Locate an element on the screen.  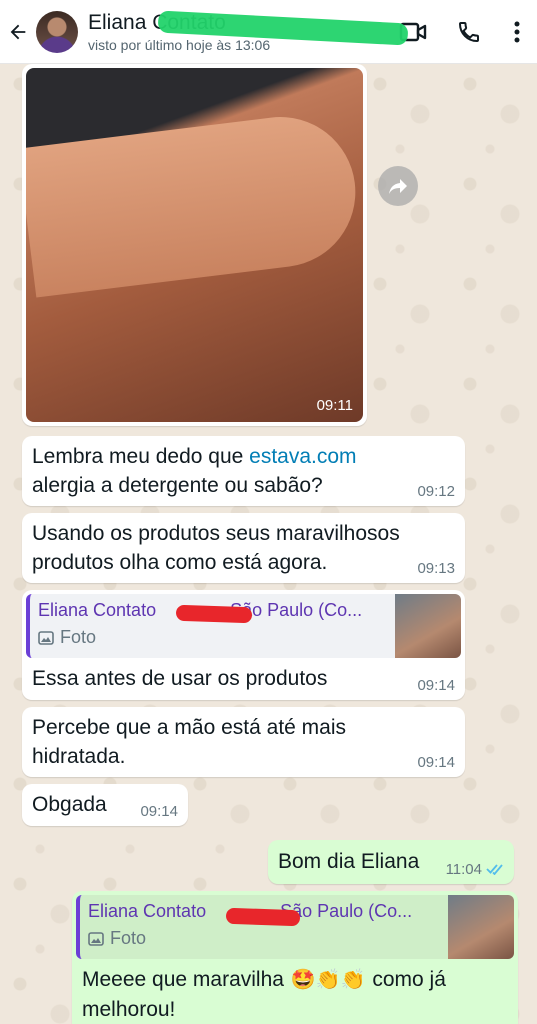
message-text-part: Lembra meu dedo que is located at coordinates (141, 456).